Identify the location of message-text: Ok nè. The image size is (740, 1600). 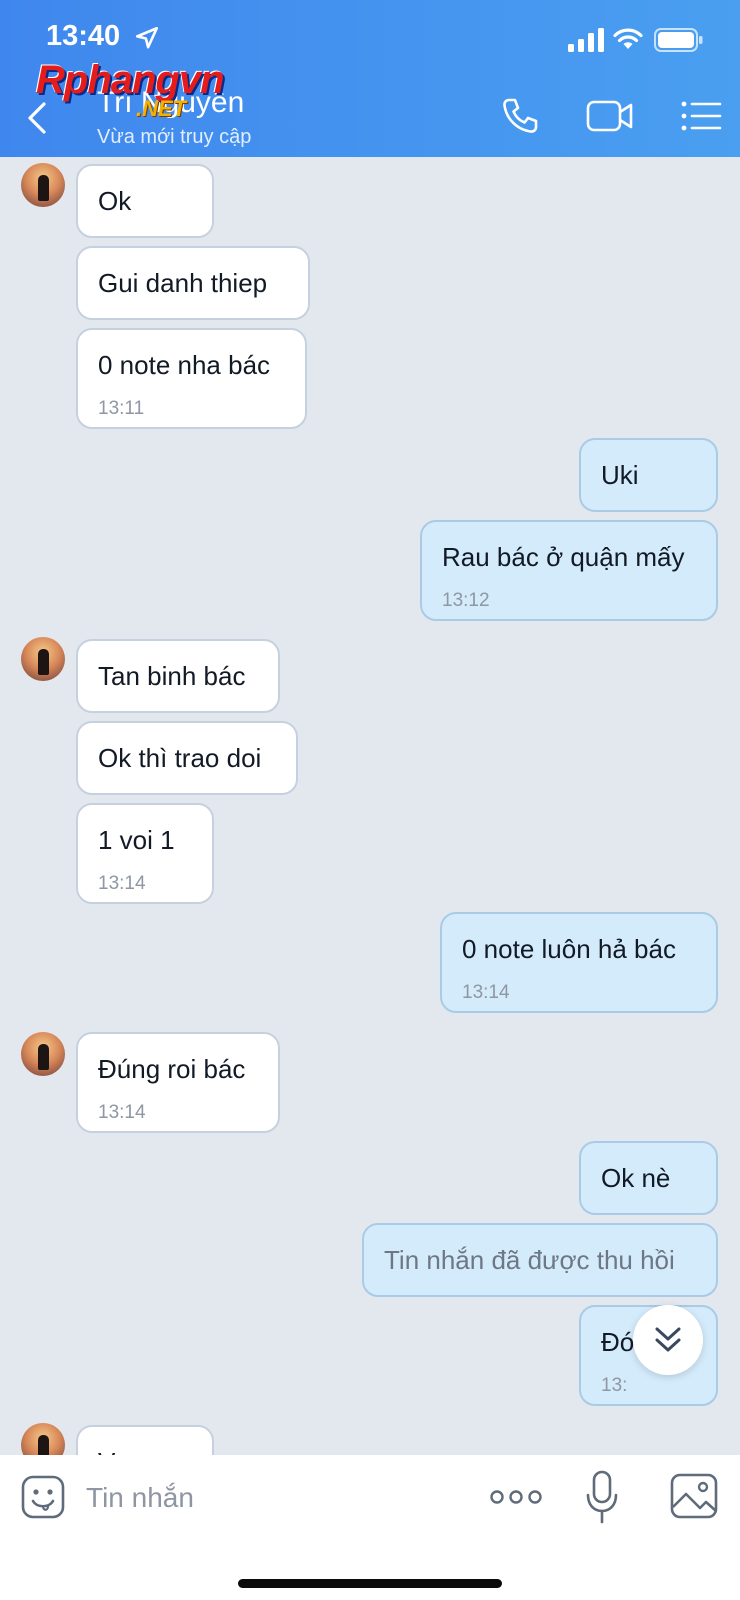
(636, 1178).